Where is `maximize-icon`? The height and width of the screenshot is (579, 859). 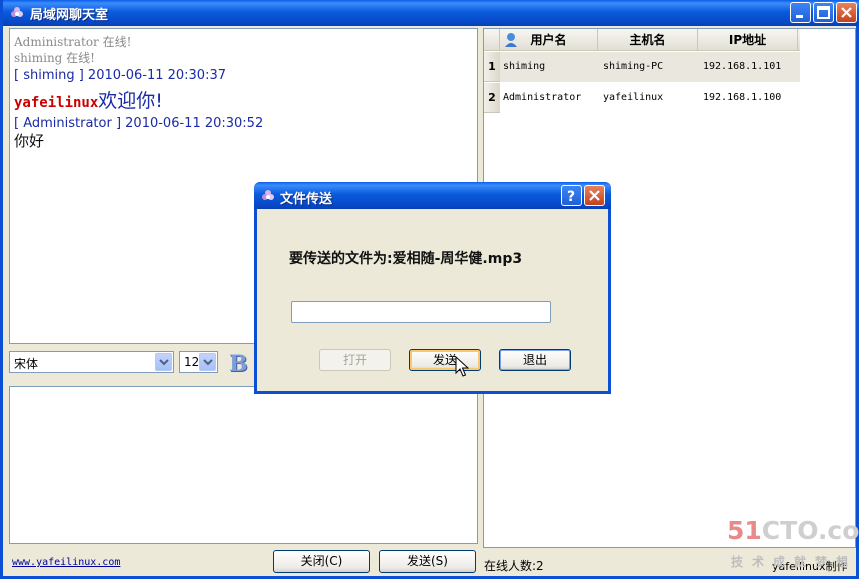 maximize-icon is located at coordinates (823, 12).